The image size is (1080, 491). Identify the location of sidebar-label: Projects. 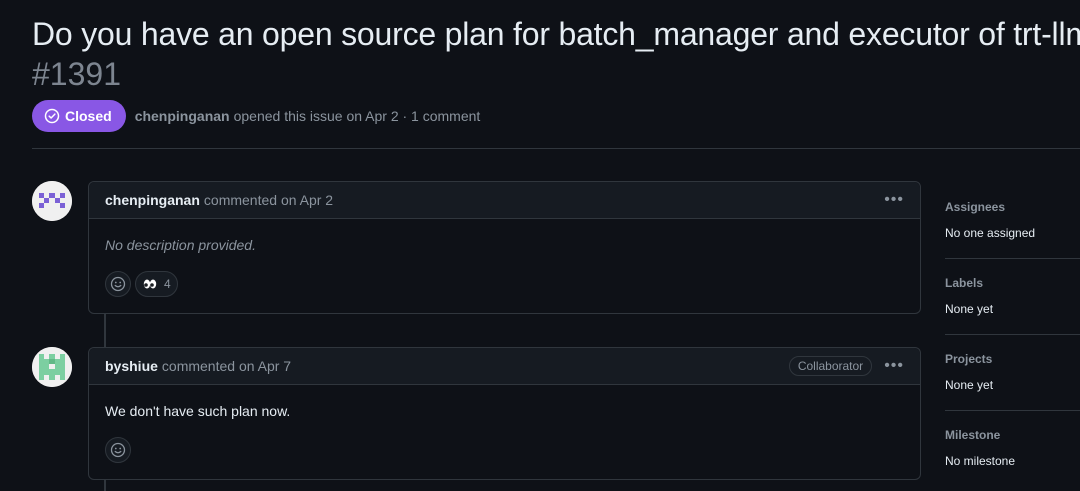
(969, 359).